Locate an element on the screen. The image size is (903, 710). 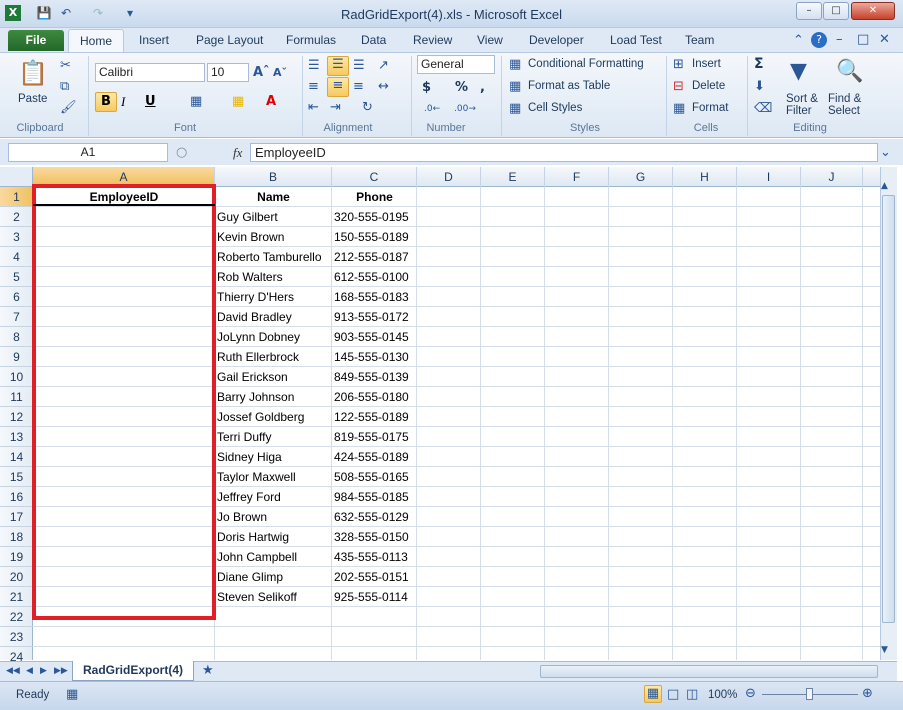
phone-cell: 168-555-0183 is located at coordinates (371, 297).